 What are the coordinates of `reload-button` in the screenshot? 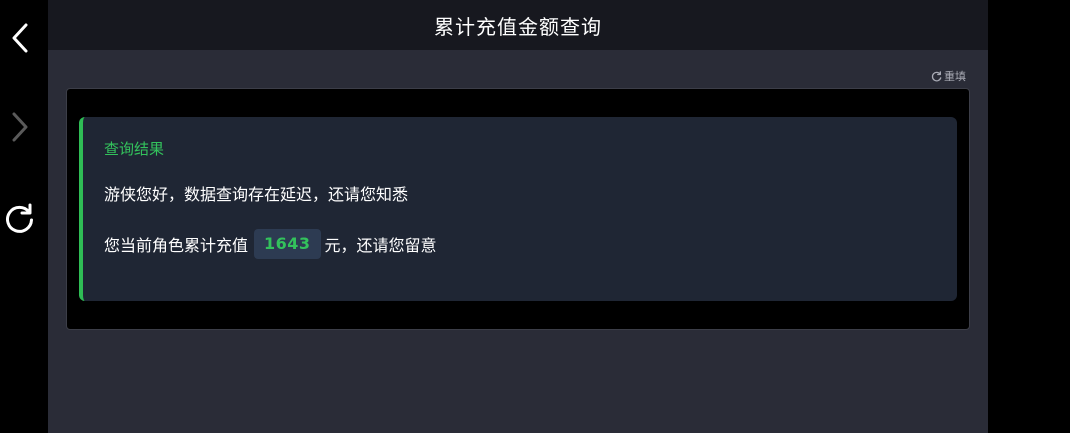 It's located at (20, 218).